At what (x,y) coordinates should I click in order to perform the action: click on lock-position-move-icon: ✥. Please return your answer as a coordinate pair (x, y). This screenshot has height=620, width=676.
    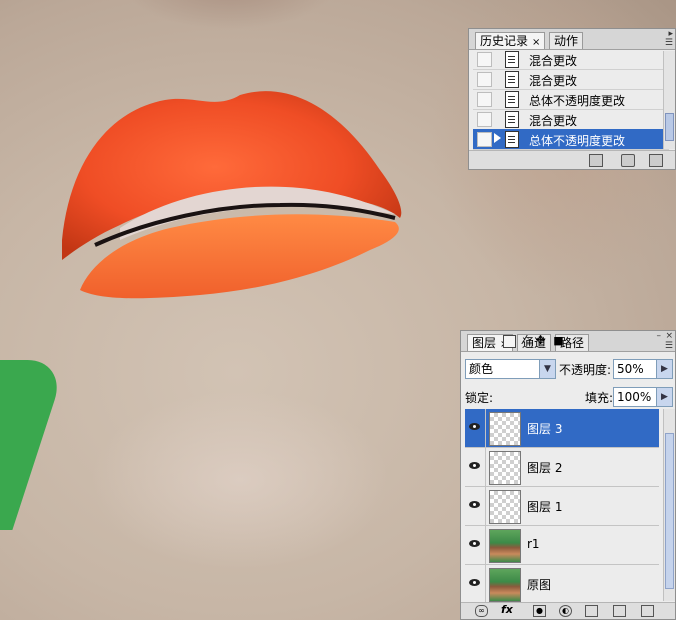
    Looking at the image, I should click on (540, 340).